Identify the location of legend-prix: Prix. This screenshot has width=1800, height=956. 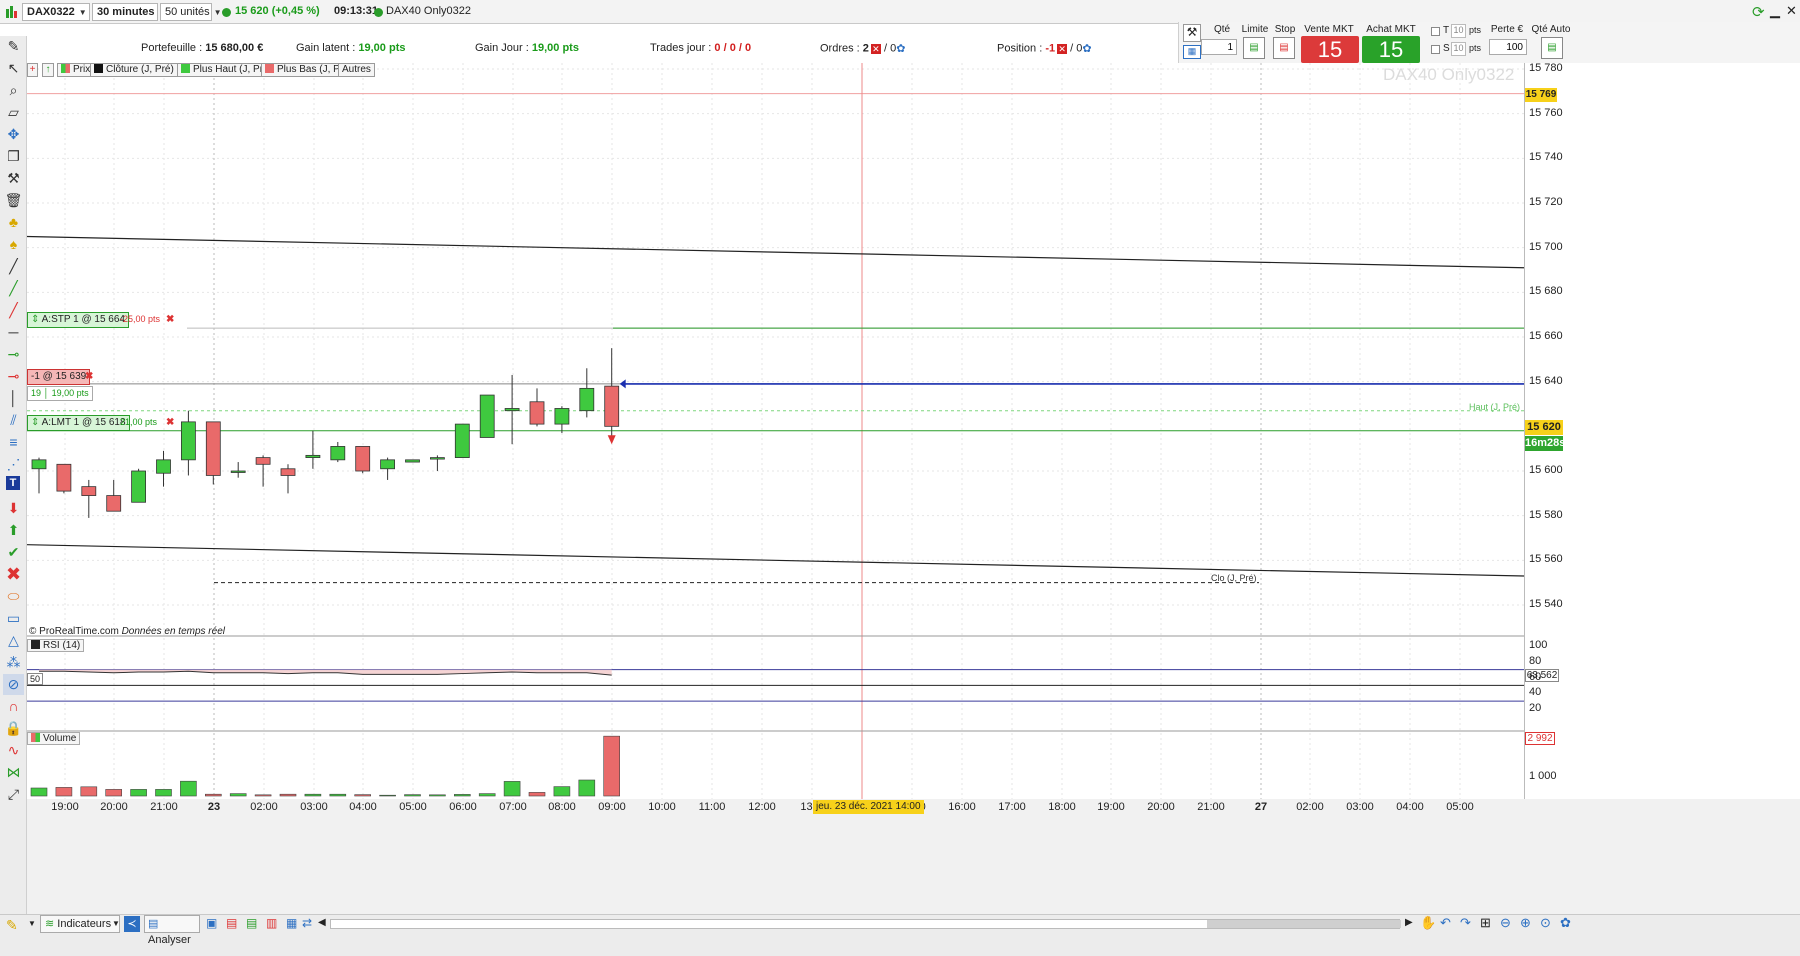
(76, 70).